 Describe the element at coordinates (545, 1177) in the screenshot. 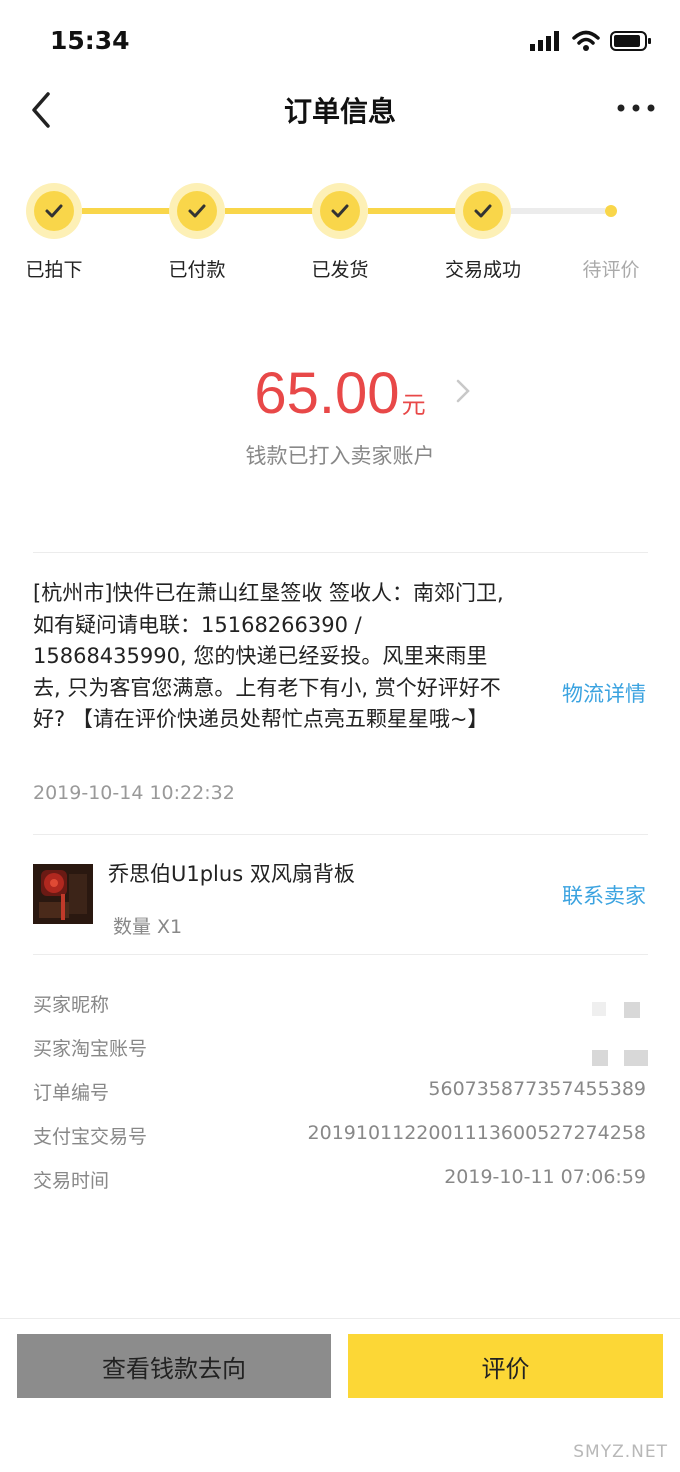

I see `trade-time: 2019-10-11 07:06:59` at that location.